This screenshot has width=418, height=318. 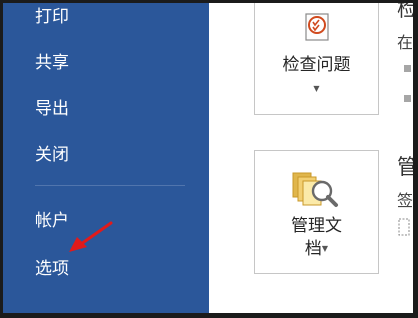 I want to click on check-issues-button: 检查问题 ▼, so click(x=316, y=59).